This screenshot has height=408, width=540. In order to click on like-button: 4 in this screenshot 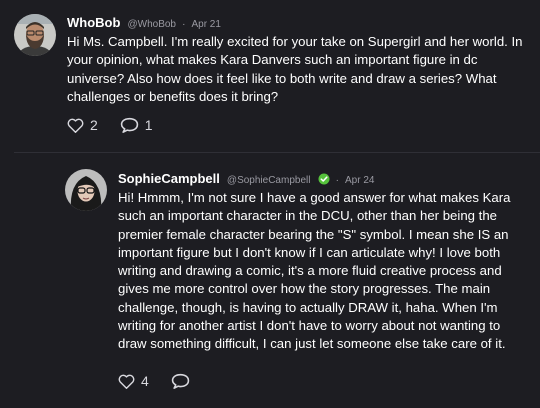, I will do `click(133, 381)`.